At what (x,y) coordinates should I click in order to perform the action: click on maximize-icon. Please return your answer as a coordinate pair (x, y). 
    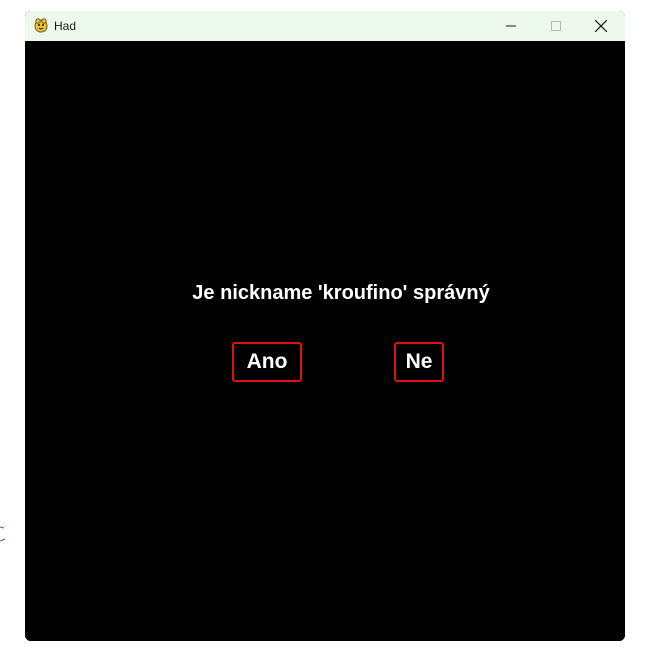
    Looking at the image, I should click on (555, 26).